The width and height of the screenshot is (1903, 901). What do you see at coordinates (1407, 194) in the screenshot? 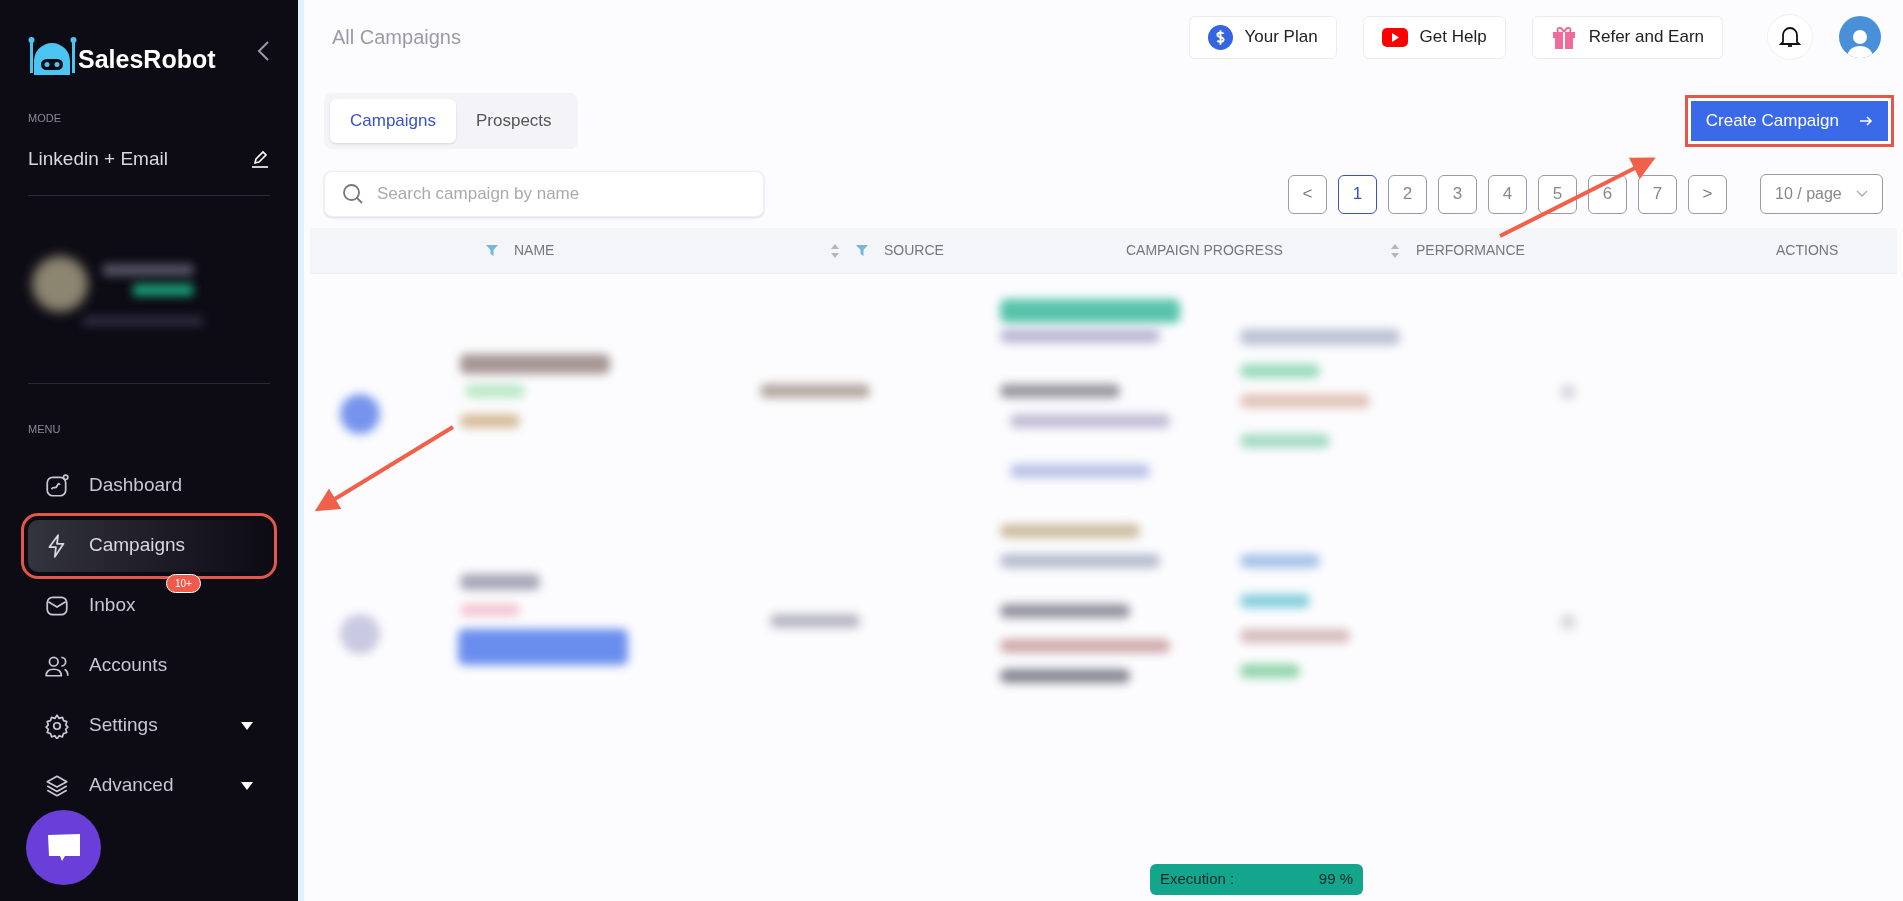
I see `page-button: 2` at bounding box center [1407, 194].